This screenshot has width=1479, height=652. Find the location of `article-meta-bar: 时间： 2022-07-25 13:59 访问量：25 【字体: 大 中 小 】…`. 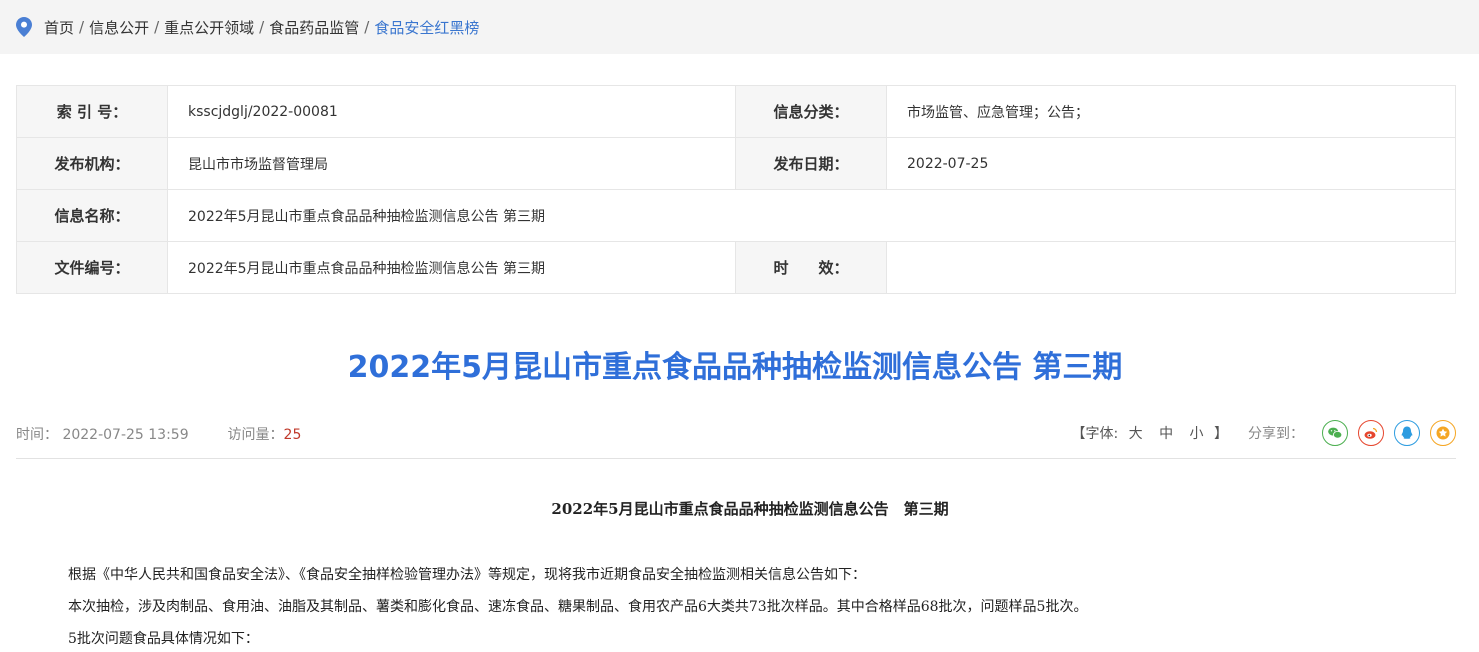

article-meta-bar: 时间： 2022-07-25 13:59 访问量：25 【字体: 大 中 小 】… is located at coordinates (736, 438).